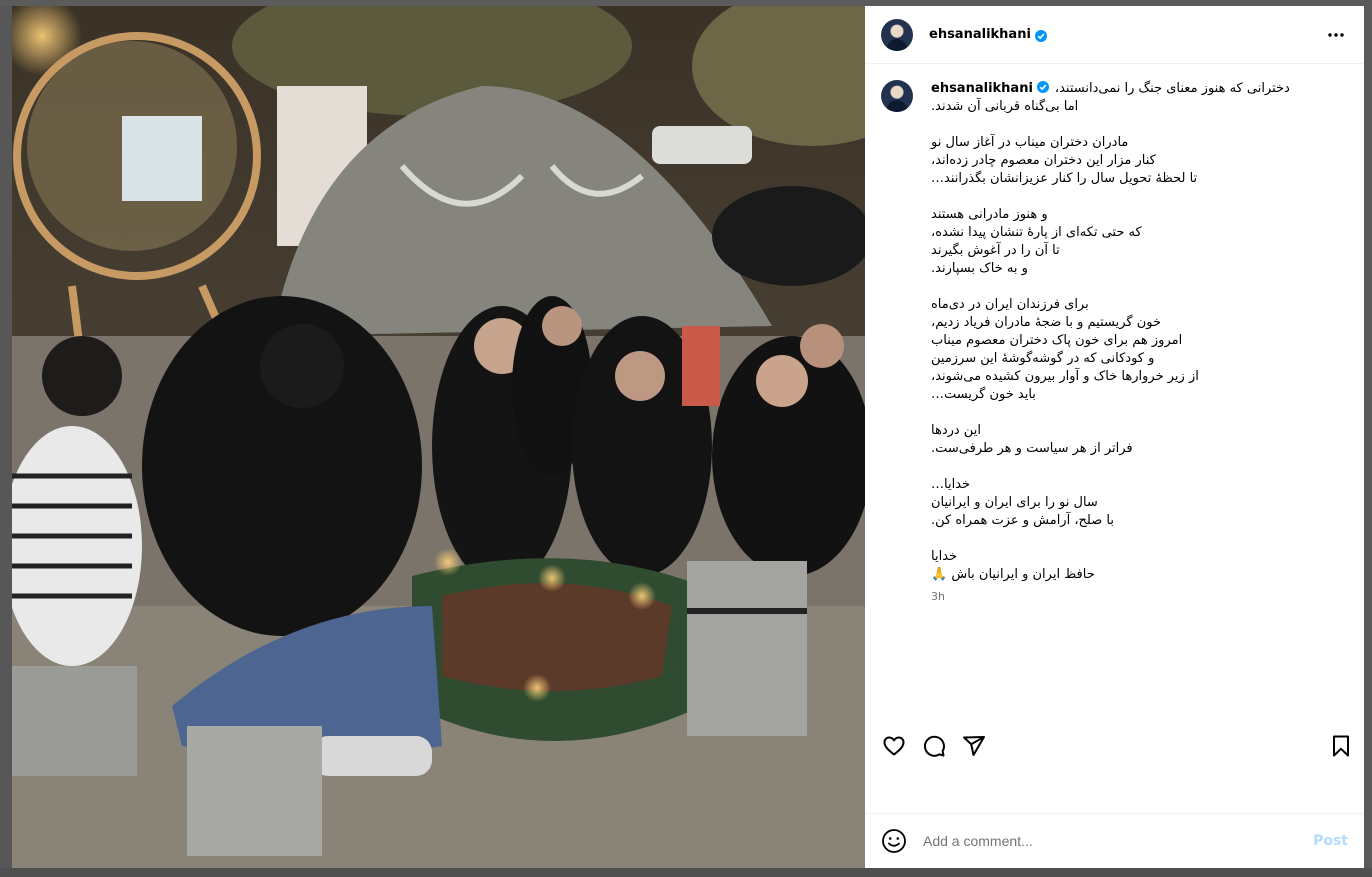  What do you see at coordinates (1114, 35) in the screenshot?
I see `post-header: ehsanalikhani` at bounding box center [1114, 35].